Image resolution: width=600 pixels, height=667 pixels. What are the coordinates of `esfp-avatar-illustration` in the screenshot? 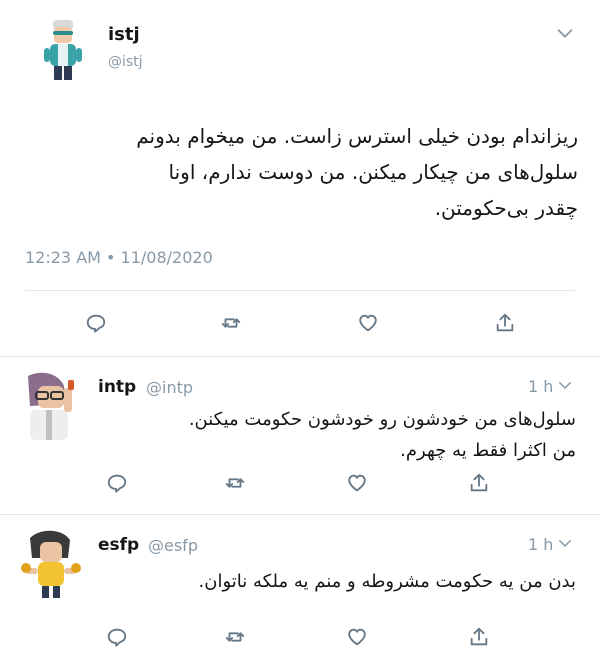 It's located at (51, 564).